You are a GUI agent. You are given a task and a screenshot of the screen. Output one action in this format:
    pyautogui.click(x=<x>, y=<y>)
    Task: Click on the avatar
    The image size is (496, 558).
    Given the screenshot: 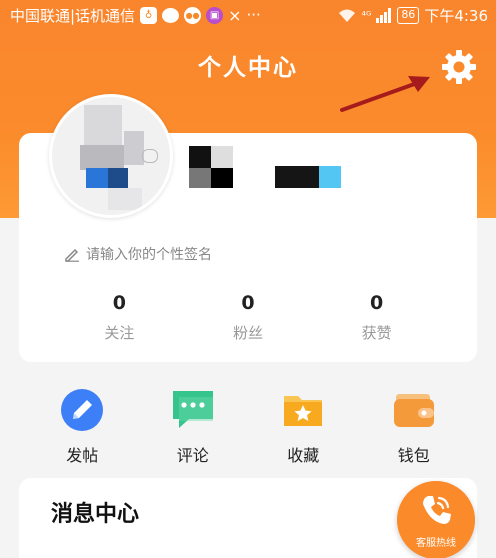 What is the action you would take?
    pyautogui.click(x=111, y=156)
    